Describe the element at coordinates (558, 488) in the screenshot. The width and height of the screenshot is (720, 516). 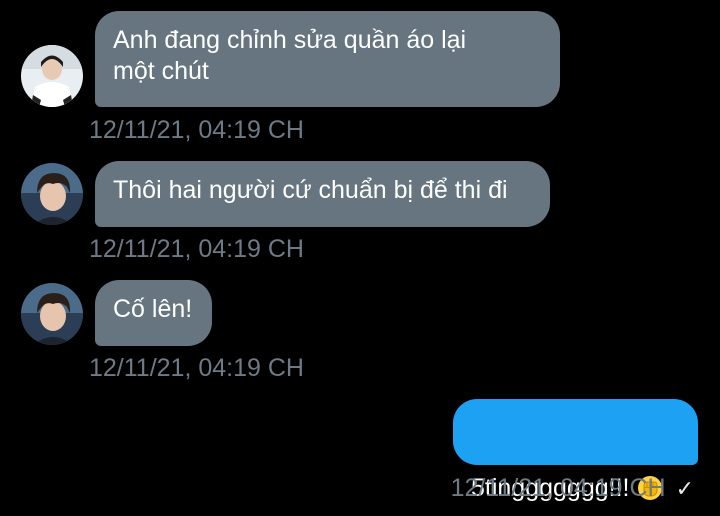
I see `timestamp-text: 12/11/21, 04:19 CH` at that location.